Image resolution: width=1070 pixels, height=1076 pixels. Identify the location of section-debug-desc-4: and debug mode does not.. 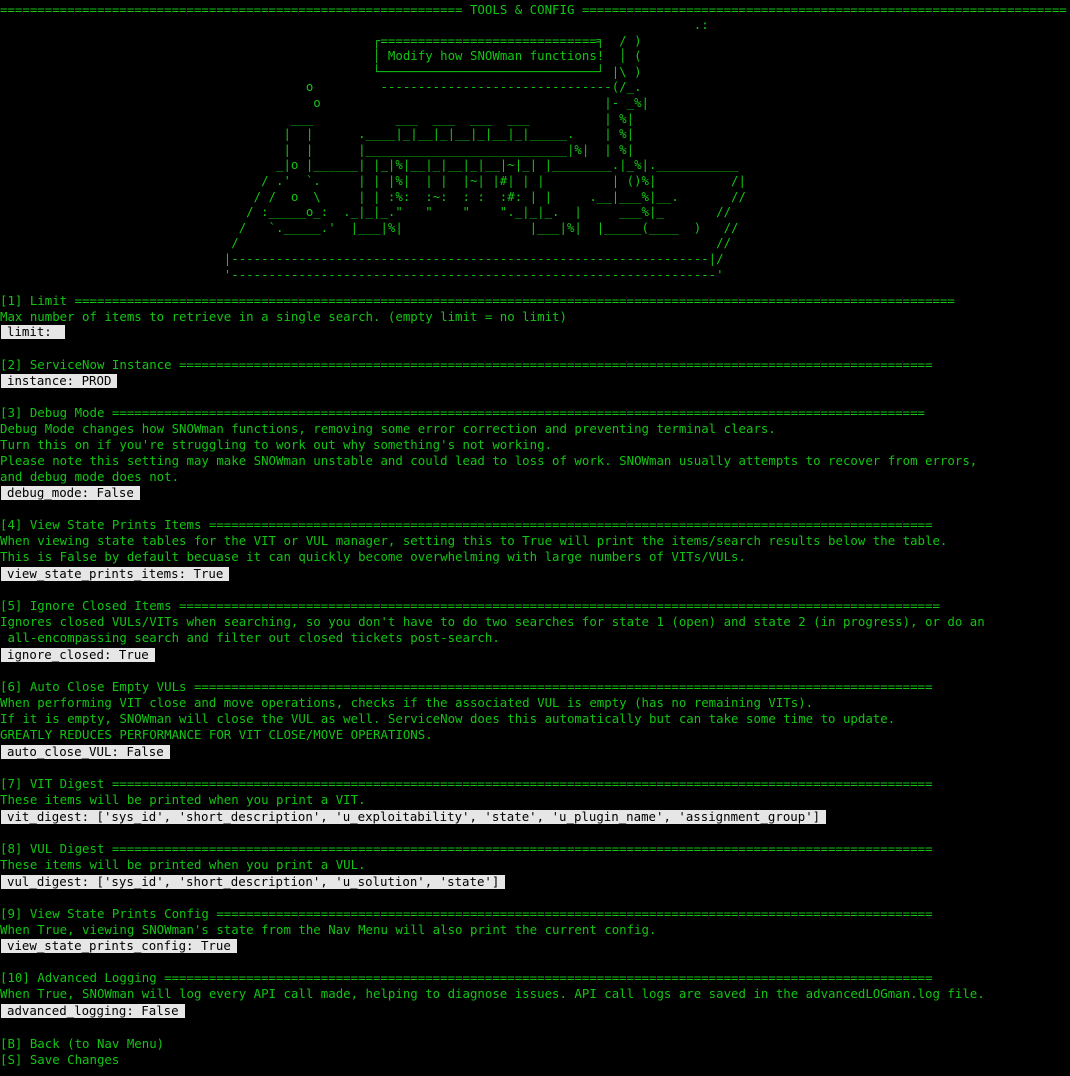
(90, 476).